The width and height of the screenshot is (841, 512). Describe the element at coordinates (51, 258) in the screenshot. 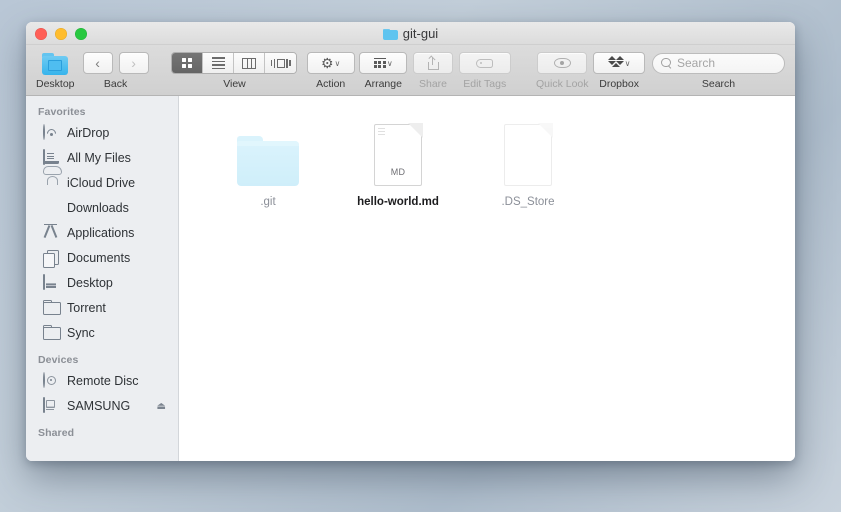

I see `documents-icon` at that location.